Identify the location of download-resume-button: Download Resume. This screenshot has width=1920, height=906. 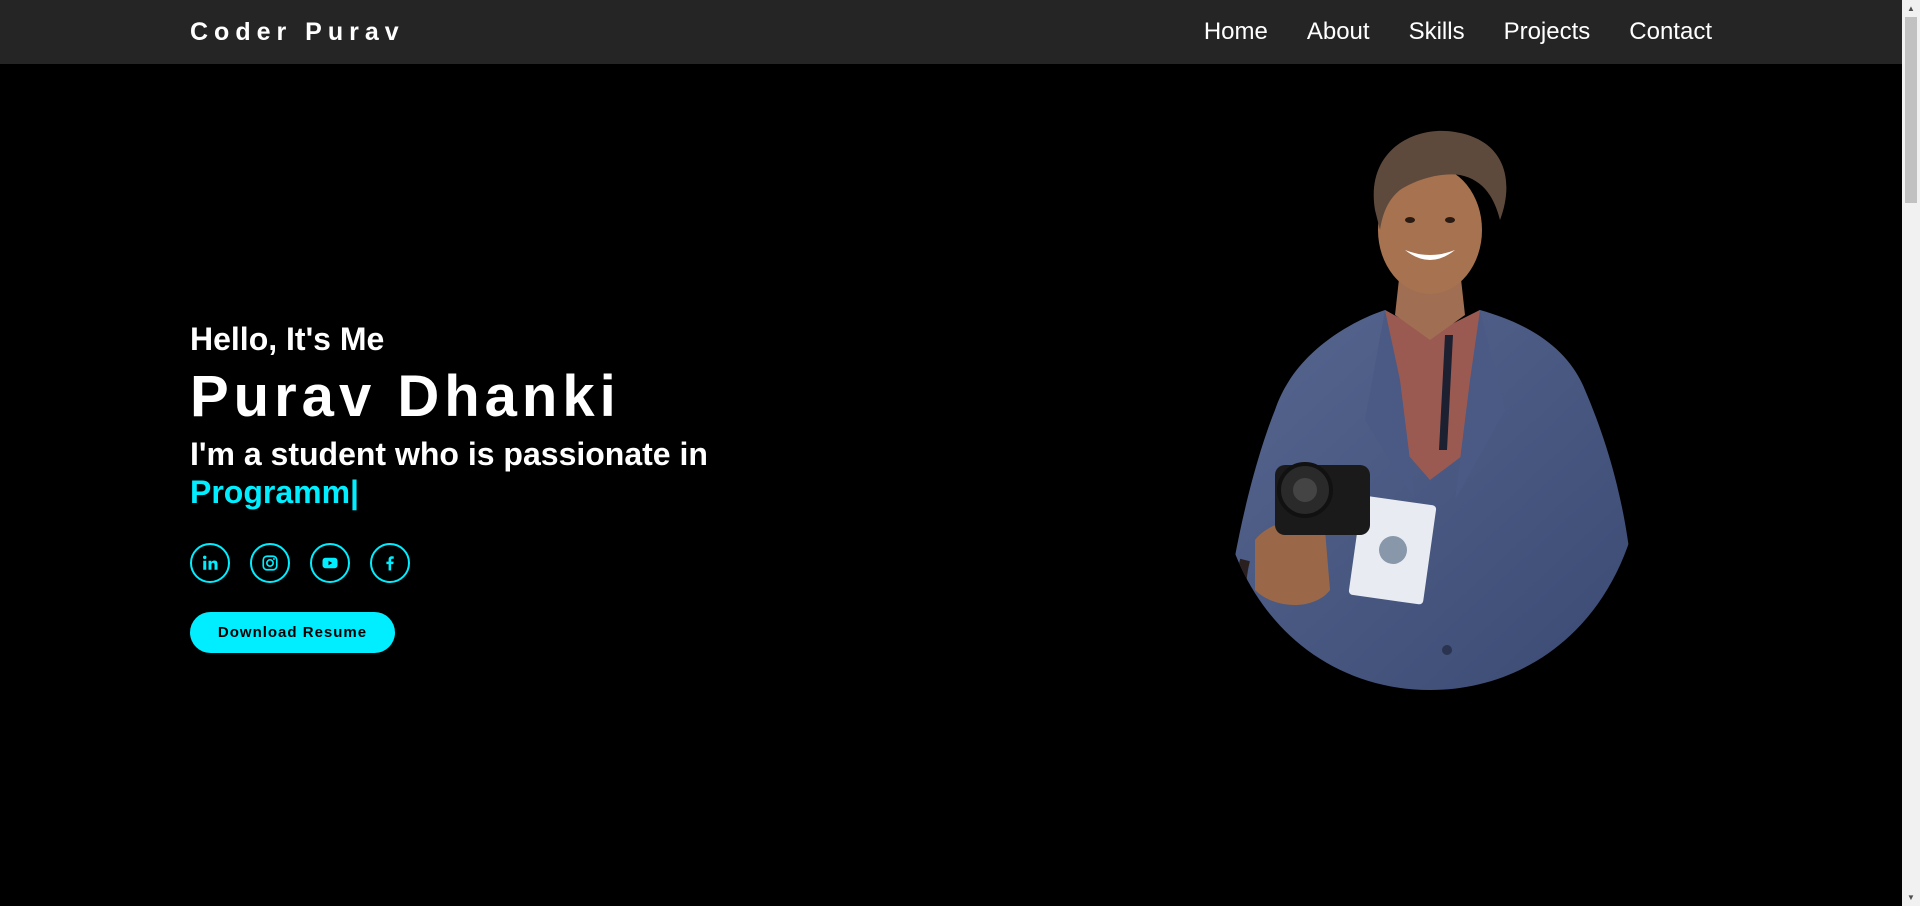
(292, 632).